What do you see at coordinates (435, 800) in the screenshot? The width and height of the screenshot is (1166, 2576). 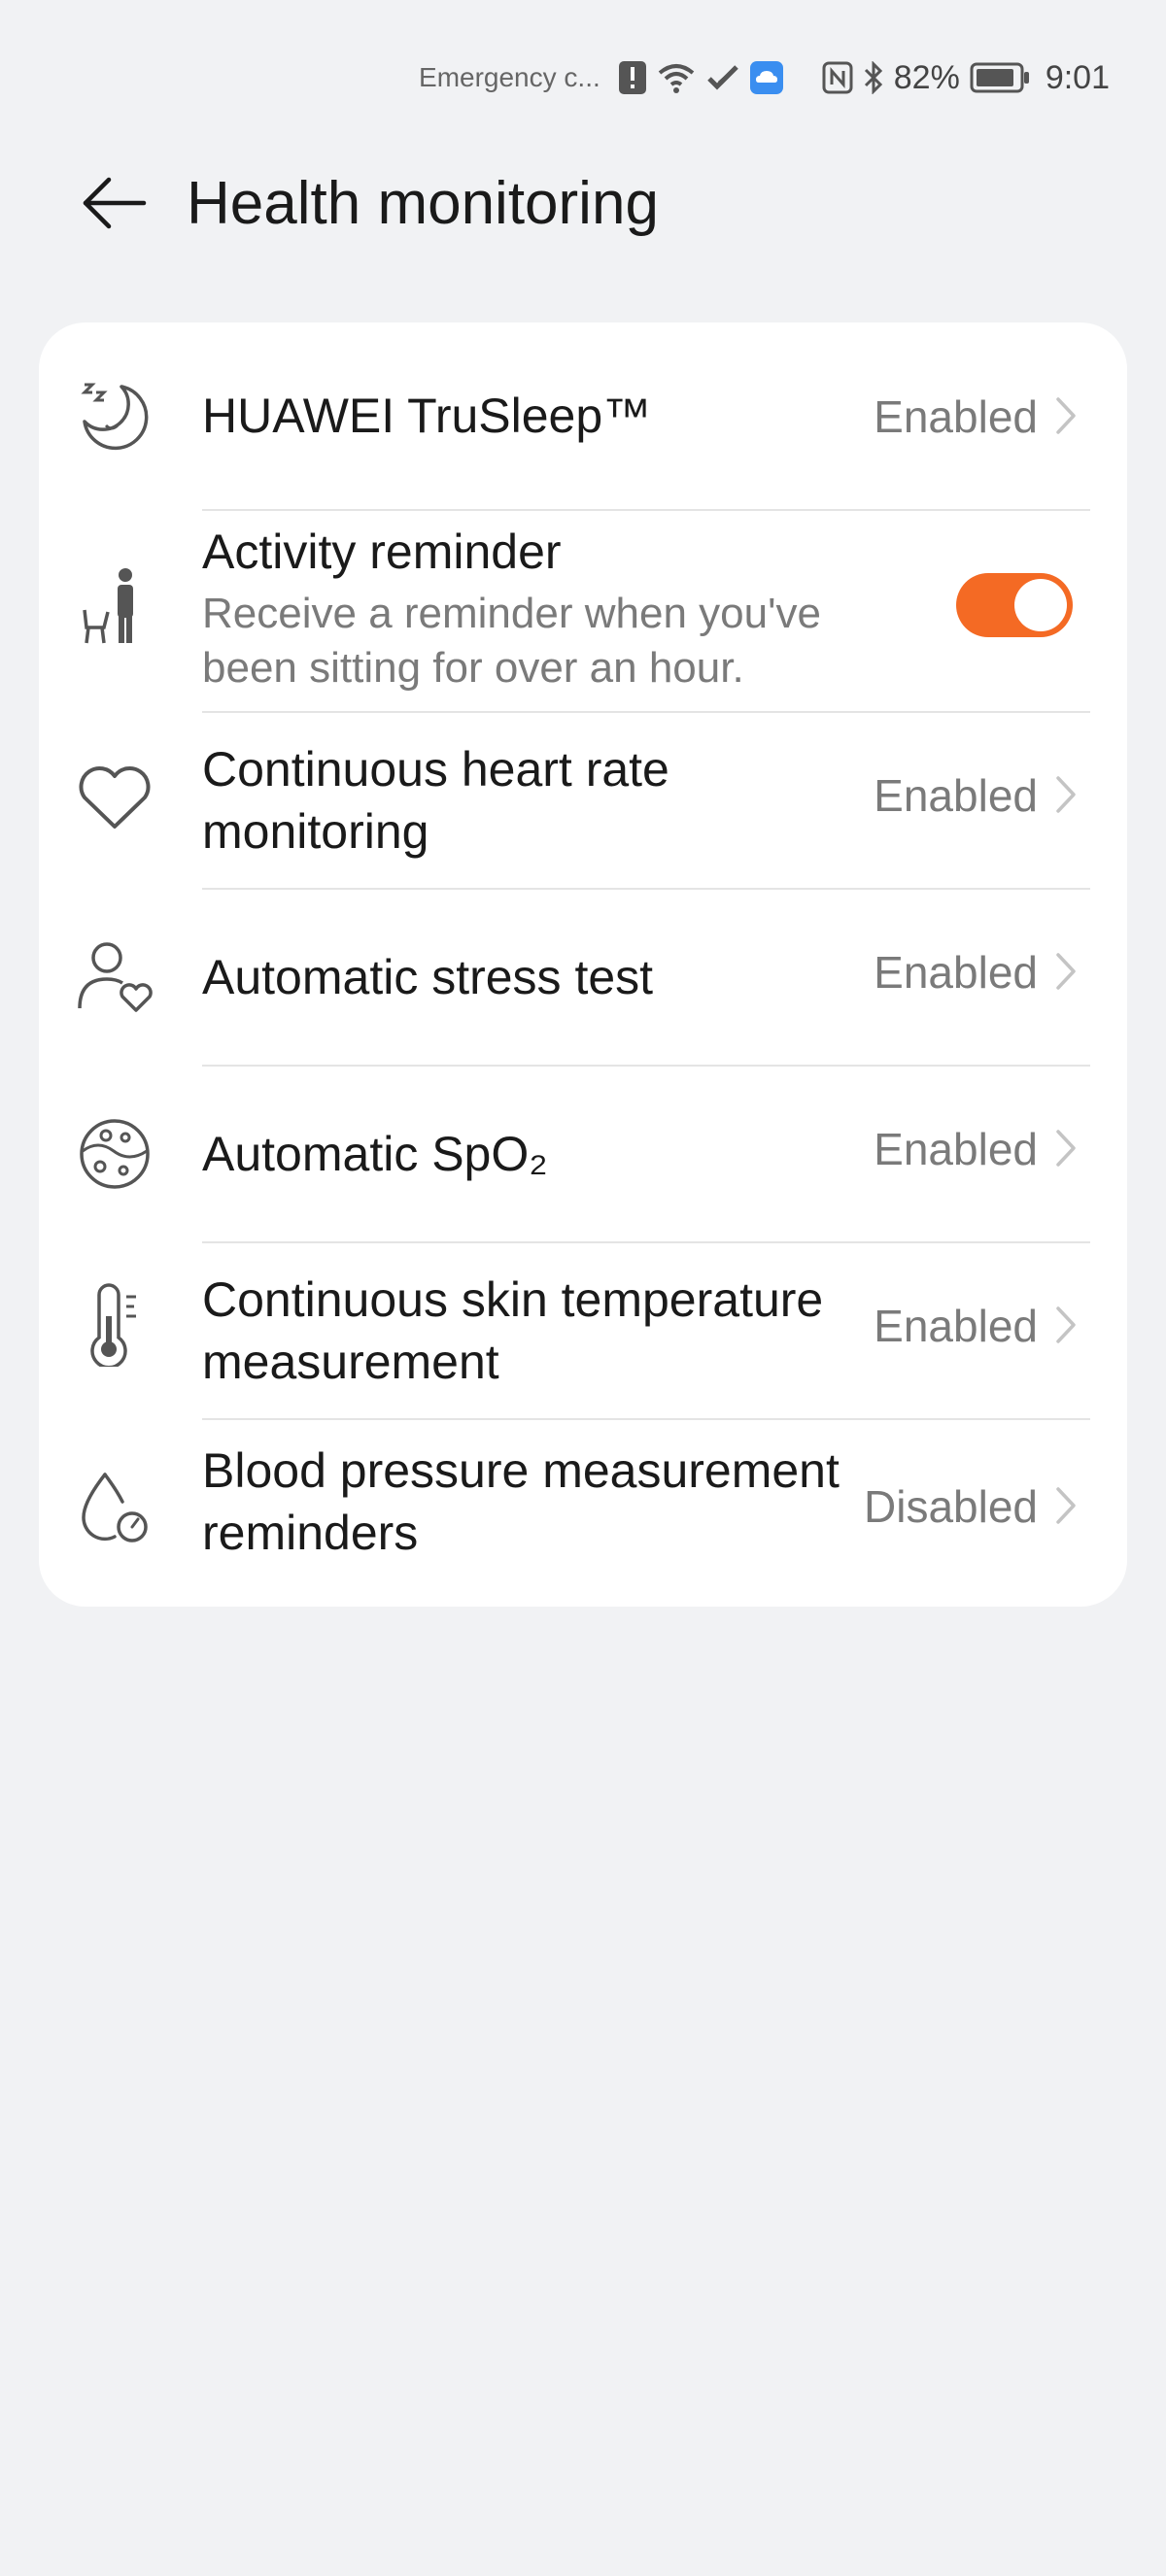 I see `setting-title: Continuous heart rate monitoring` at bounding box center [435, 800].